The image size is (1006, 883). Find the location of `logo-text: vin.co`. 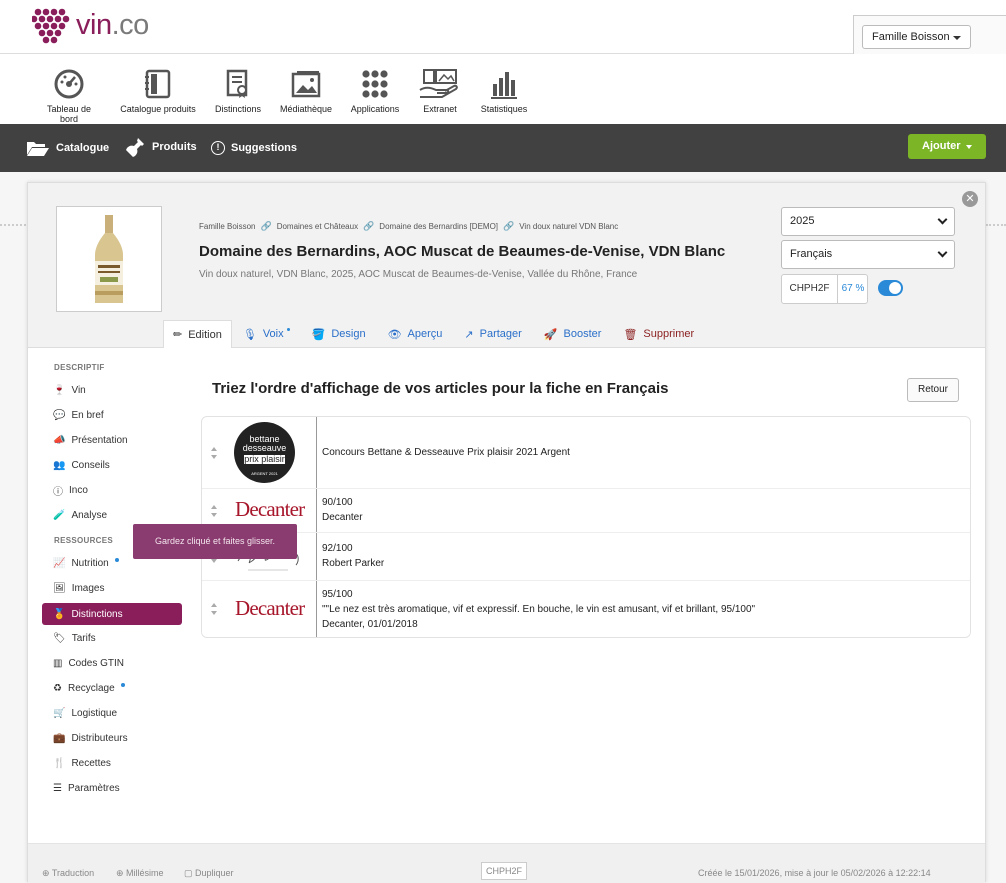

logo-text: vin.co is located at coordinates (112, 24).